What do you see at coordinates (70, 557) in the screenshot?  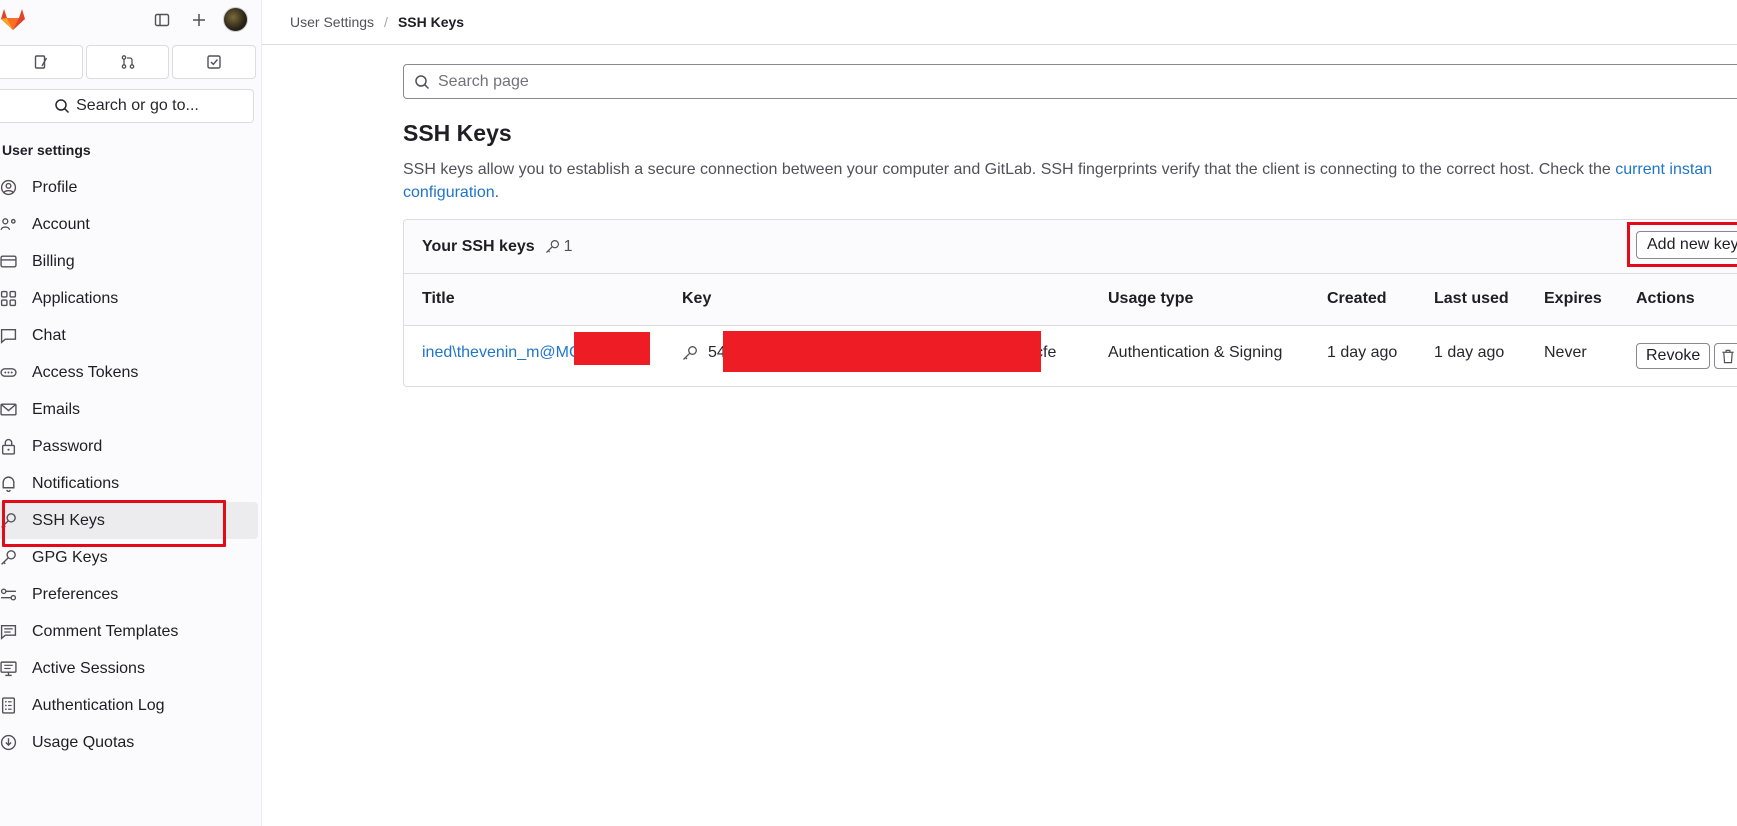 I see `sidebar-item-label: GPG Keys` at bounding box center [70, 557].